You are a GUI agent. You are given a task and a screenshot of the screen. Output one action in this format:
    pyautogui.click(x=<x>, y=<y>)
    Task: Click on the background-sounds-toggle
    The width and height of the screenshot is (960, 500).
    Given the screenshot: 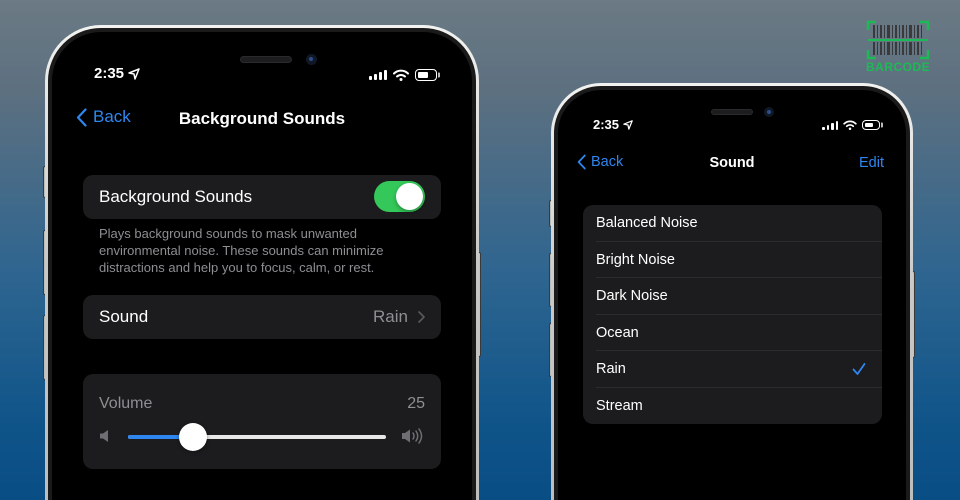 What is the action you would take?
    pyautogui.click(x=399, y=196)
    